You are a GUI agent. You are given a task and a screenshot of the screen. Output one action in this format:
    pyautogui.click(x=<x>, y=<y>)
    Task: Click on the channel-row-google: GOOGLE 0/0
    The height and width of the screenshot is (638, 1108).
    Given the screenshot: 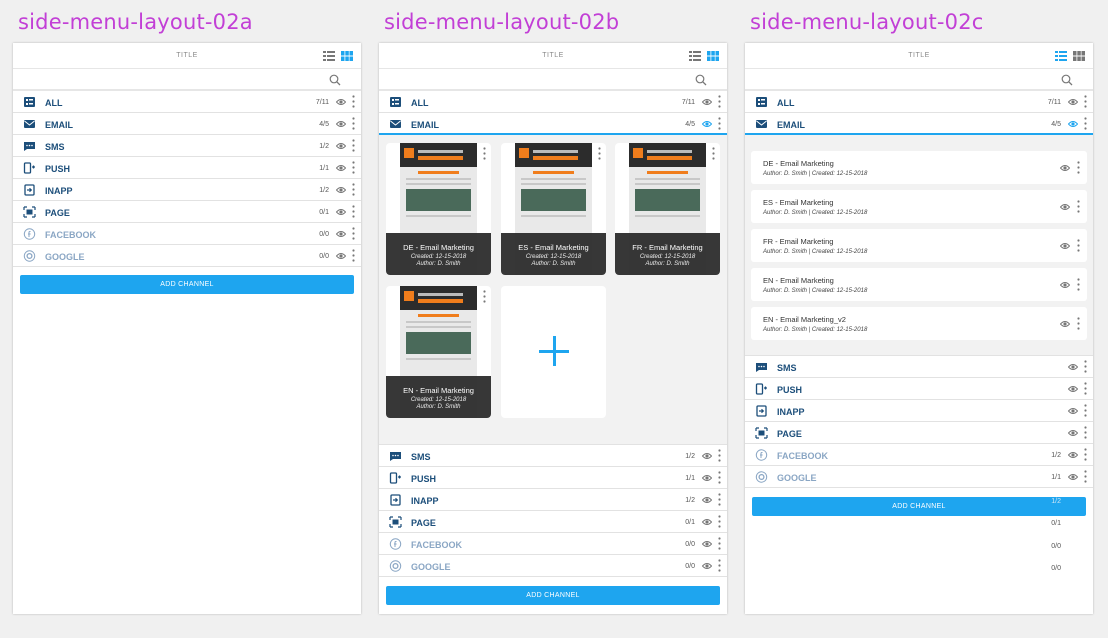 What is the action you would take?
    pyautogui.click(x=187, y=256)
    